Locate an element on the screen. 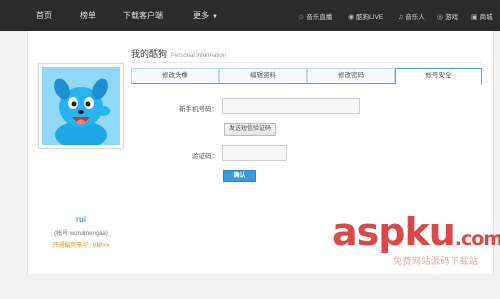 Image resolution: width=500 pixels, height=299 pixels. nav-music-live: ☆ 音乐直播 is located at coordinates (315, 16).